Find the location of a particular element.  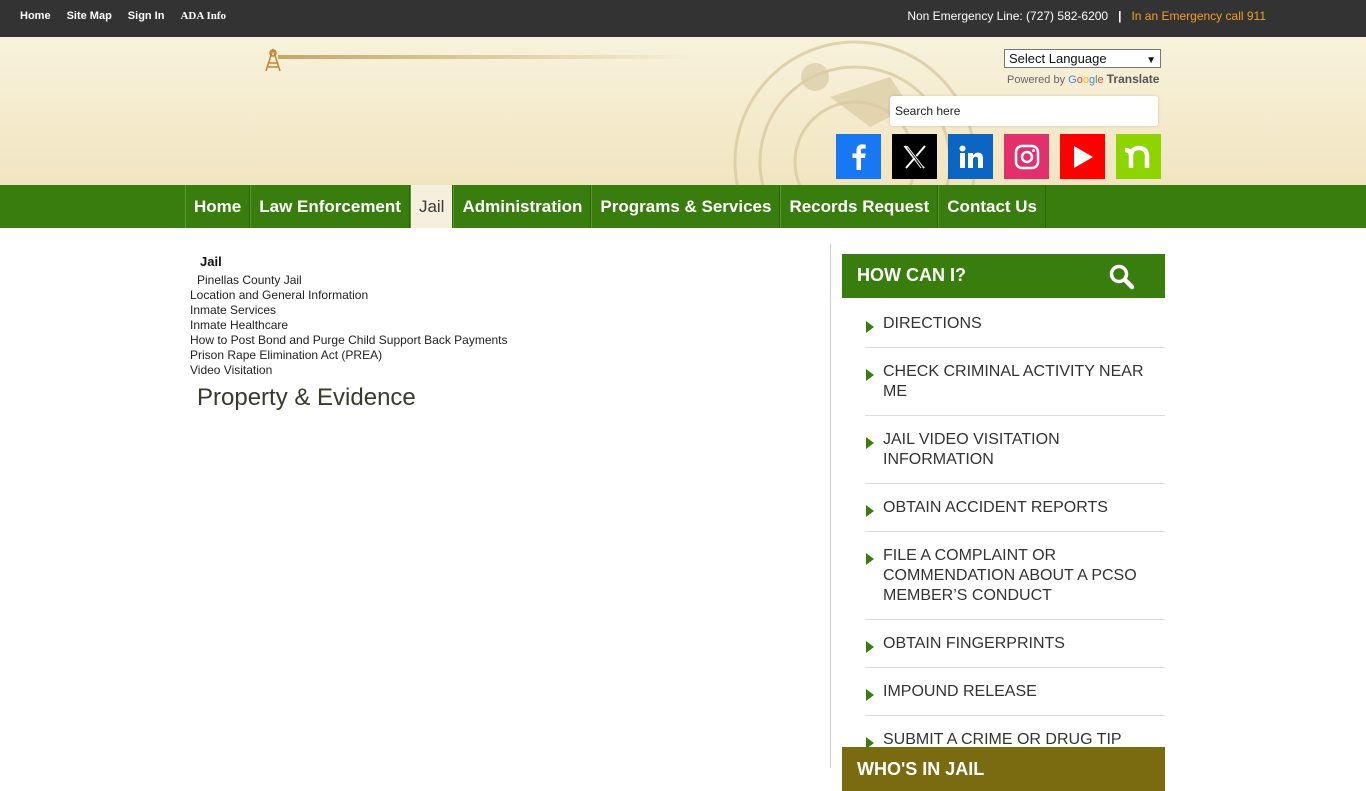

menu-link-inmate-healthcare: Inmate Healthcare is located at coordinates (349, 325).